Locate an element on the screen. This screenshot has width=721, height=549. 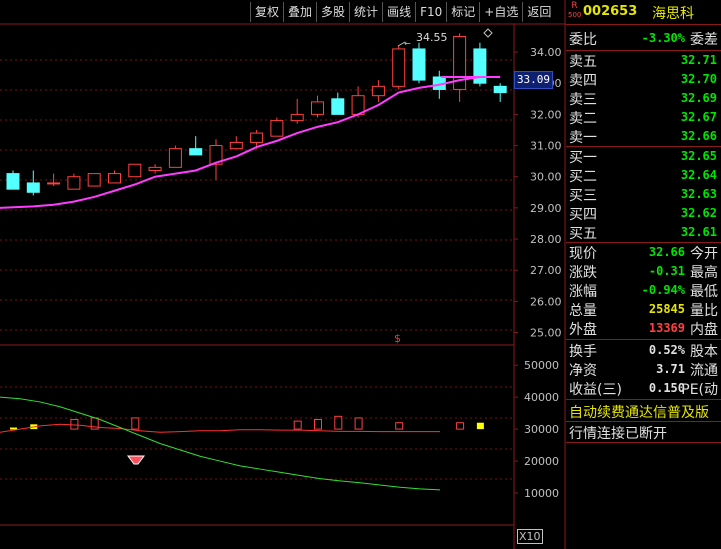
quote-row-label2: 量比 is located at coordinates (704, 311).